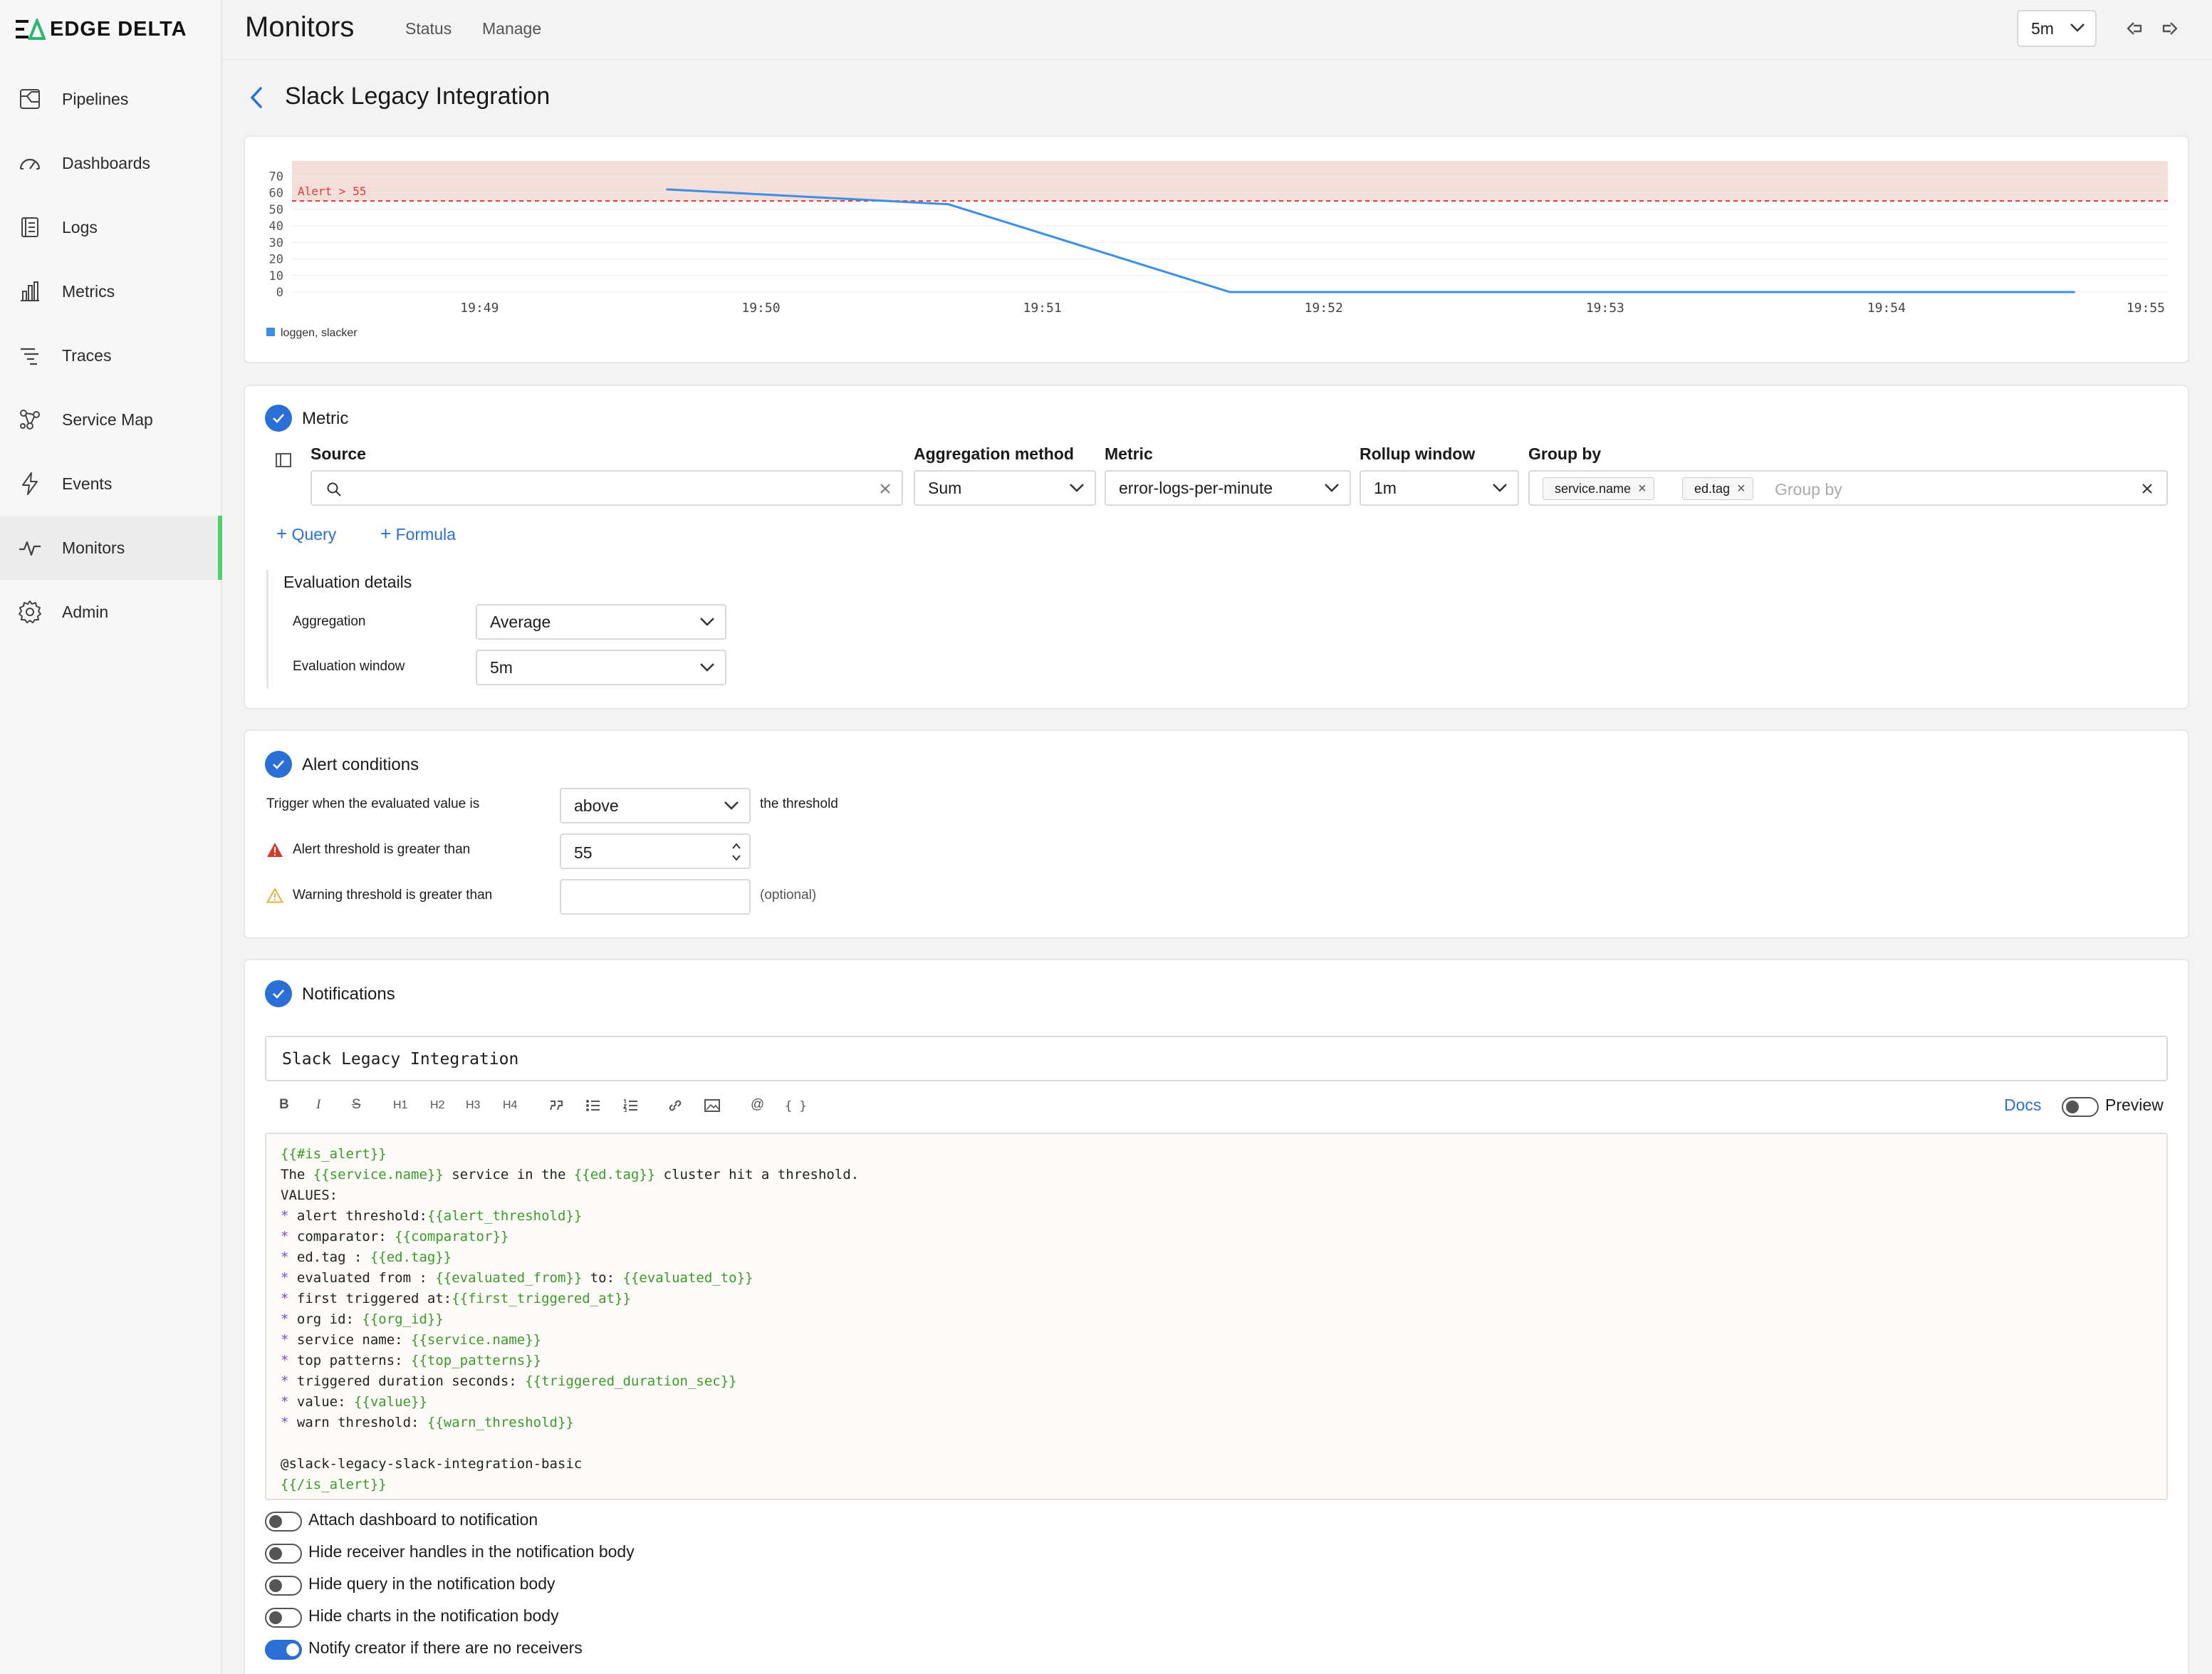  What do you see at coordinates (31, 30) in the screenshot?
I see `logo-mark-icon` at bounding box center [31, 30].